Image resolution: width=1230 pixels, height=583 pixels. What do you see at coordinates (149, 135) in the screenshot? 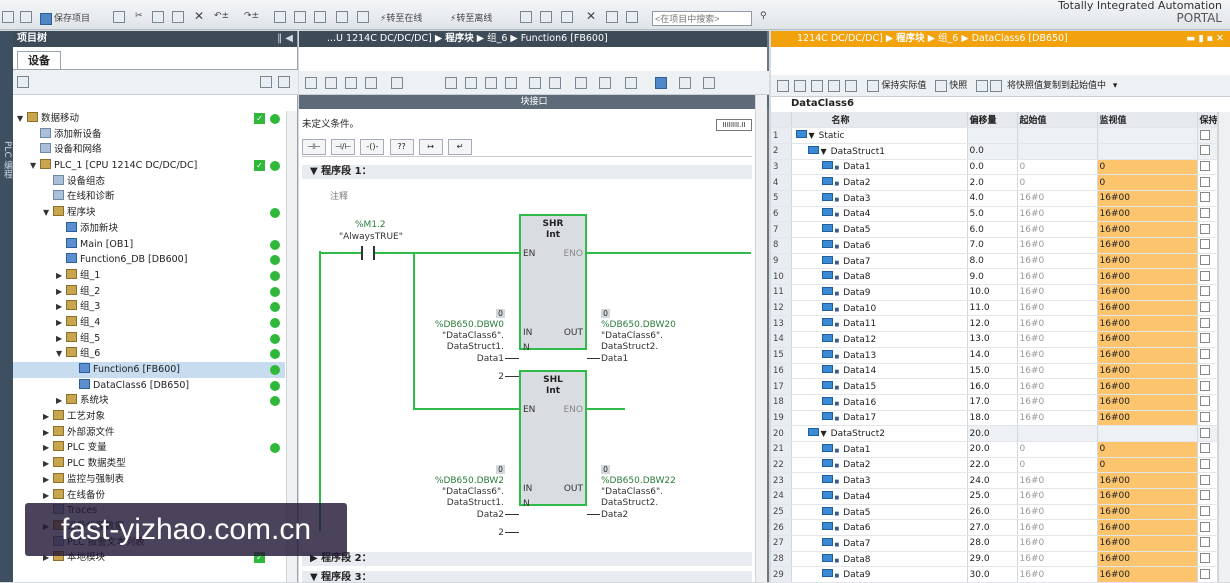
I see `tree-item: 添加新设备` at bounding box center [149, 135].